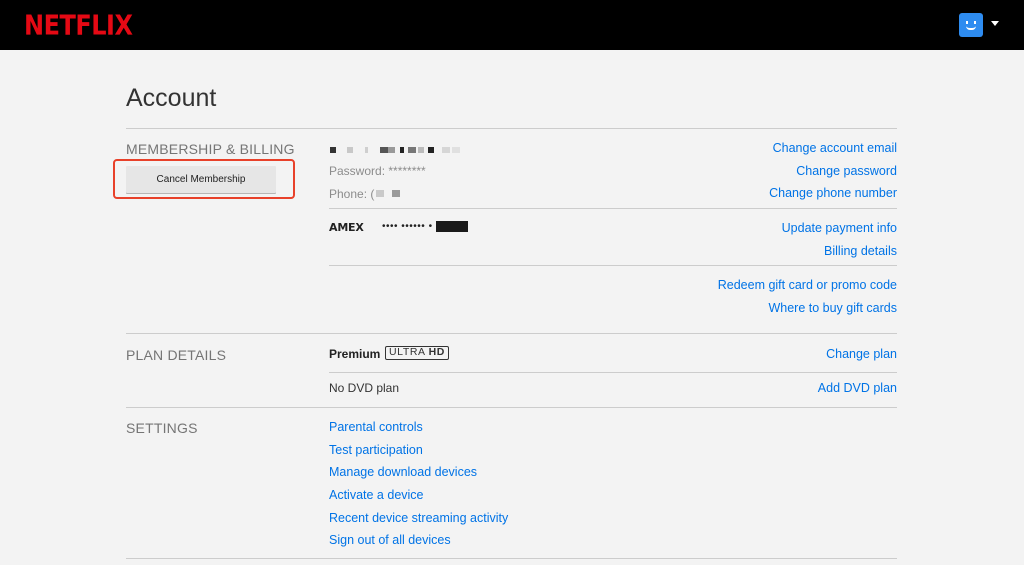 The height and width of the screenshot is (565, 1024). What do you see at coordinates (346, 227) in the screenshot?
I see `amex-card-logo: AMEX` at bounding box center [346, 227].